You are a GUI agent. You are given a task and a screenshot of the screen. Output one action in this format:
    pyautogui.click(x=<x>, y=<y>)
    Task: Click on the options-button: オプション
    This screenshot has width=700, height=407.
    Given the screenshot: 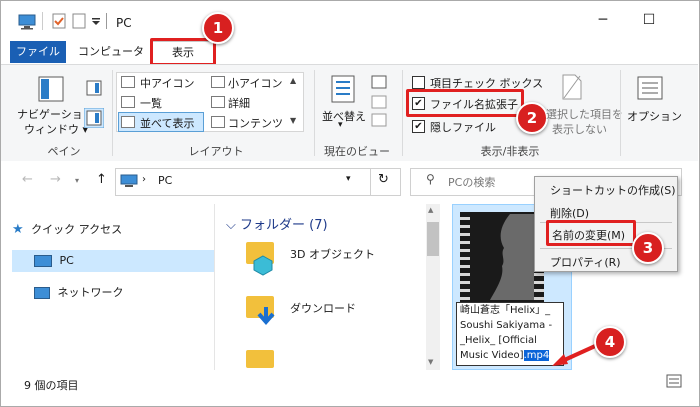 What is the action you would take?
    pyautogui.click(x=654, y=116)
    